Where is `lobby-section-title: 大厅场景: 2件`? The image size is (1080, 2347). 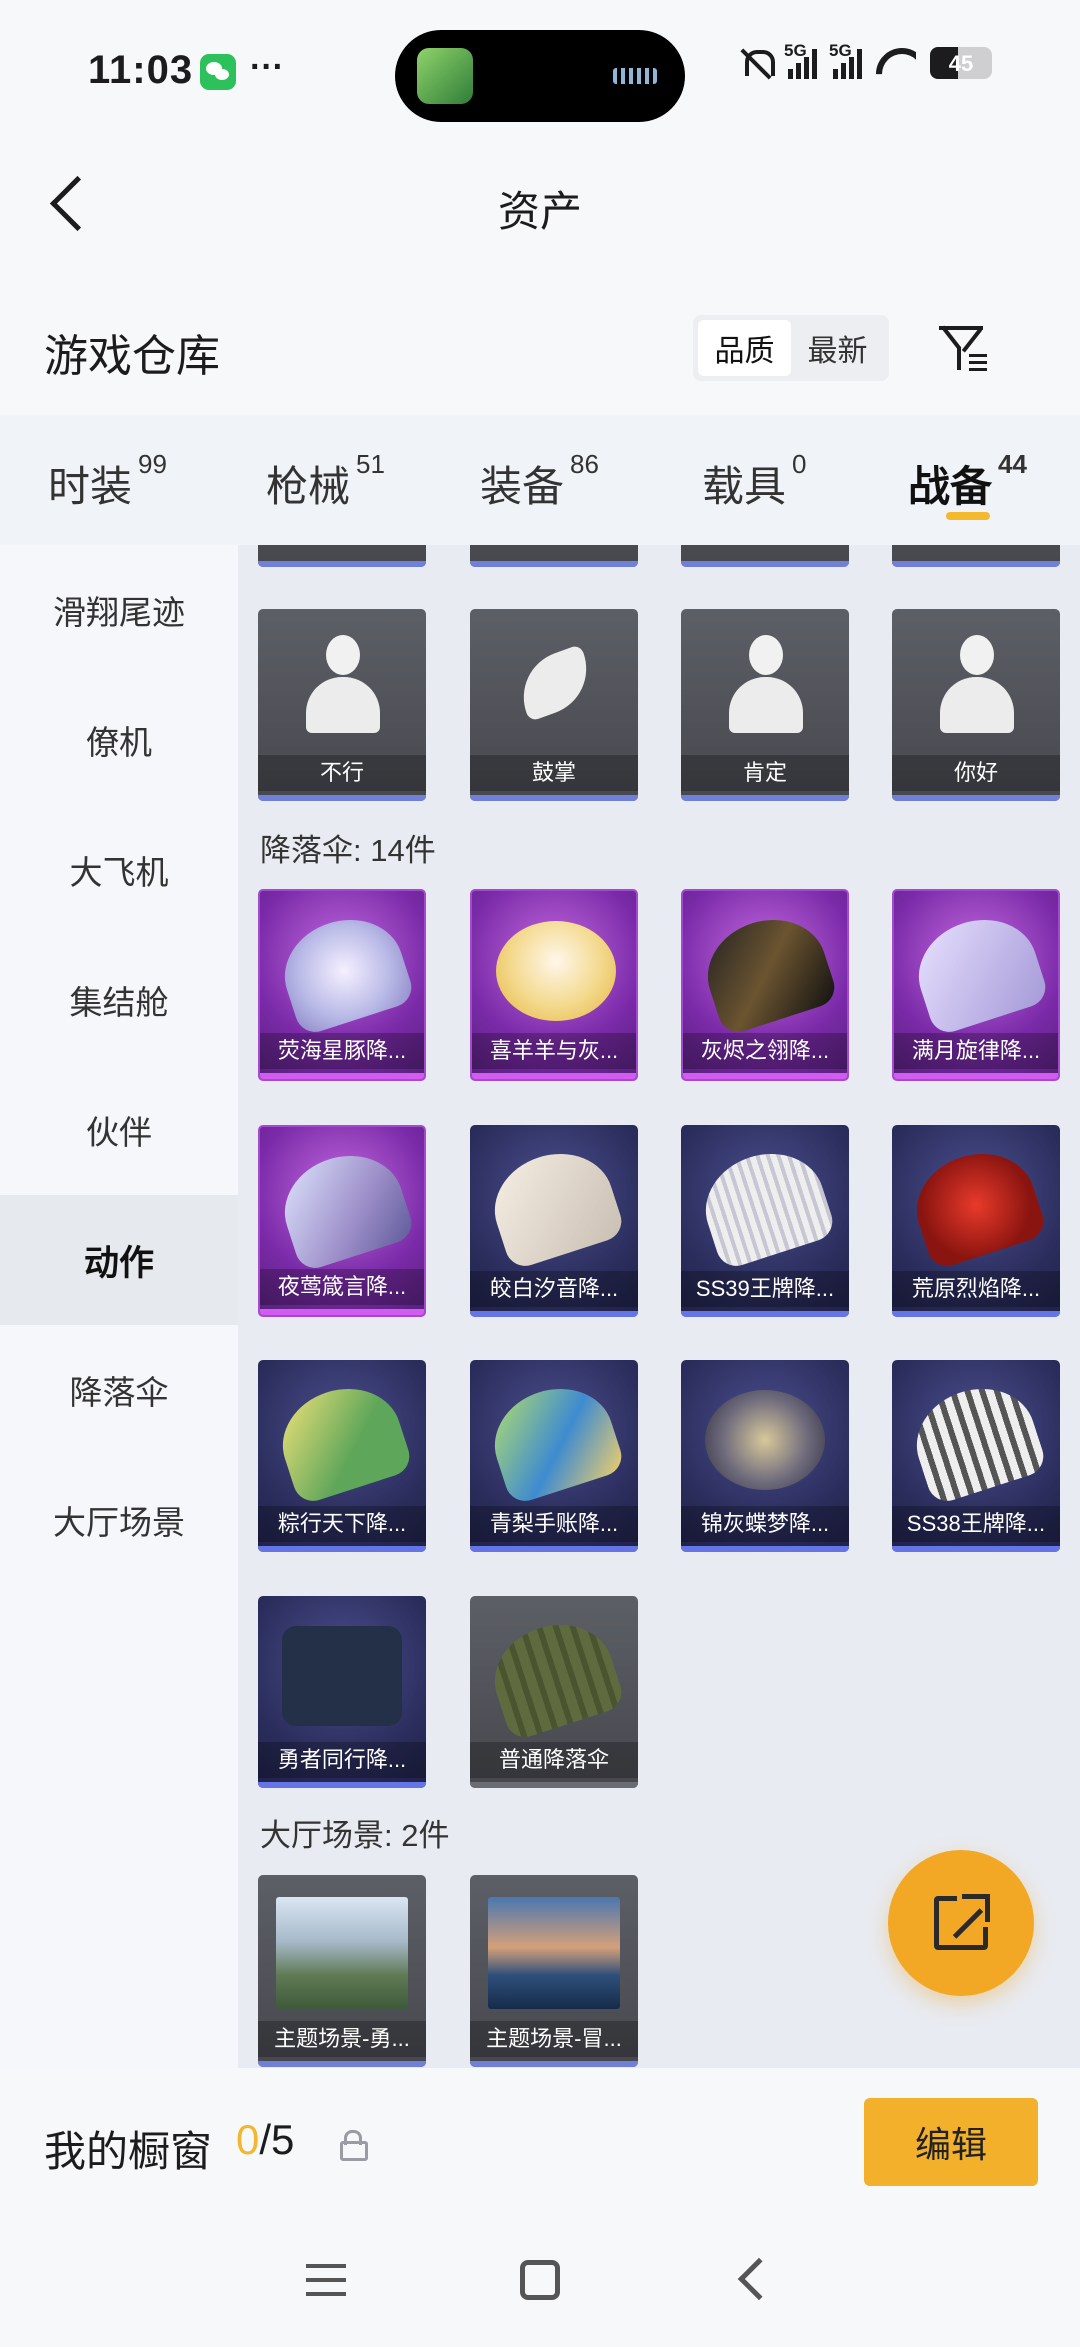 lobby-section-title: 大厅场景: 2件 is located at coordinates (355, 1835).